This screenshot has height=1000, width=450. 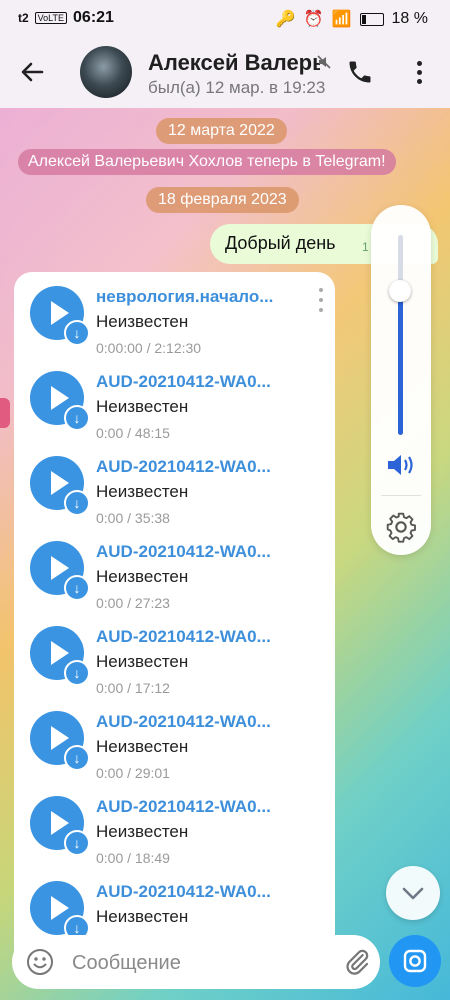 What do you see at coordinates (409, 18) in the screenshot?
I see `battery-percent: 18 %` at bounding box center [409, 18].